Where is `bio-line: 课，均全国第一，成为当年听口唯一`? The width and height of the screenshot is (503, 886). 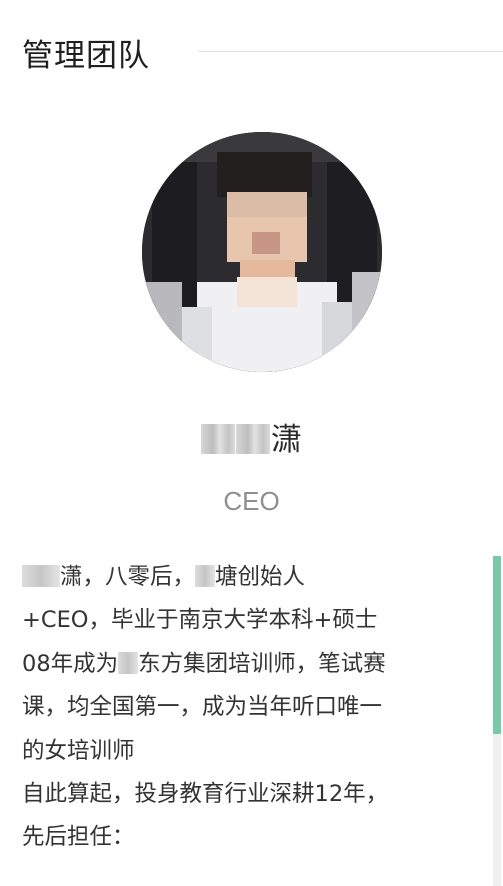
bio-line: 课，均全国第一，成为当年听口唯一 is located at coordinates (202, 707).